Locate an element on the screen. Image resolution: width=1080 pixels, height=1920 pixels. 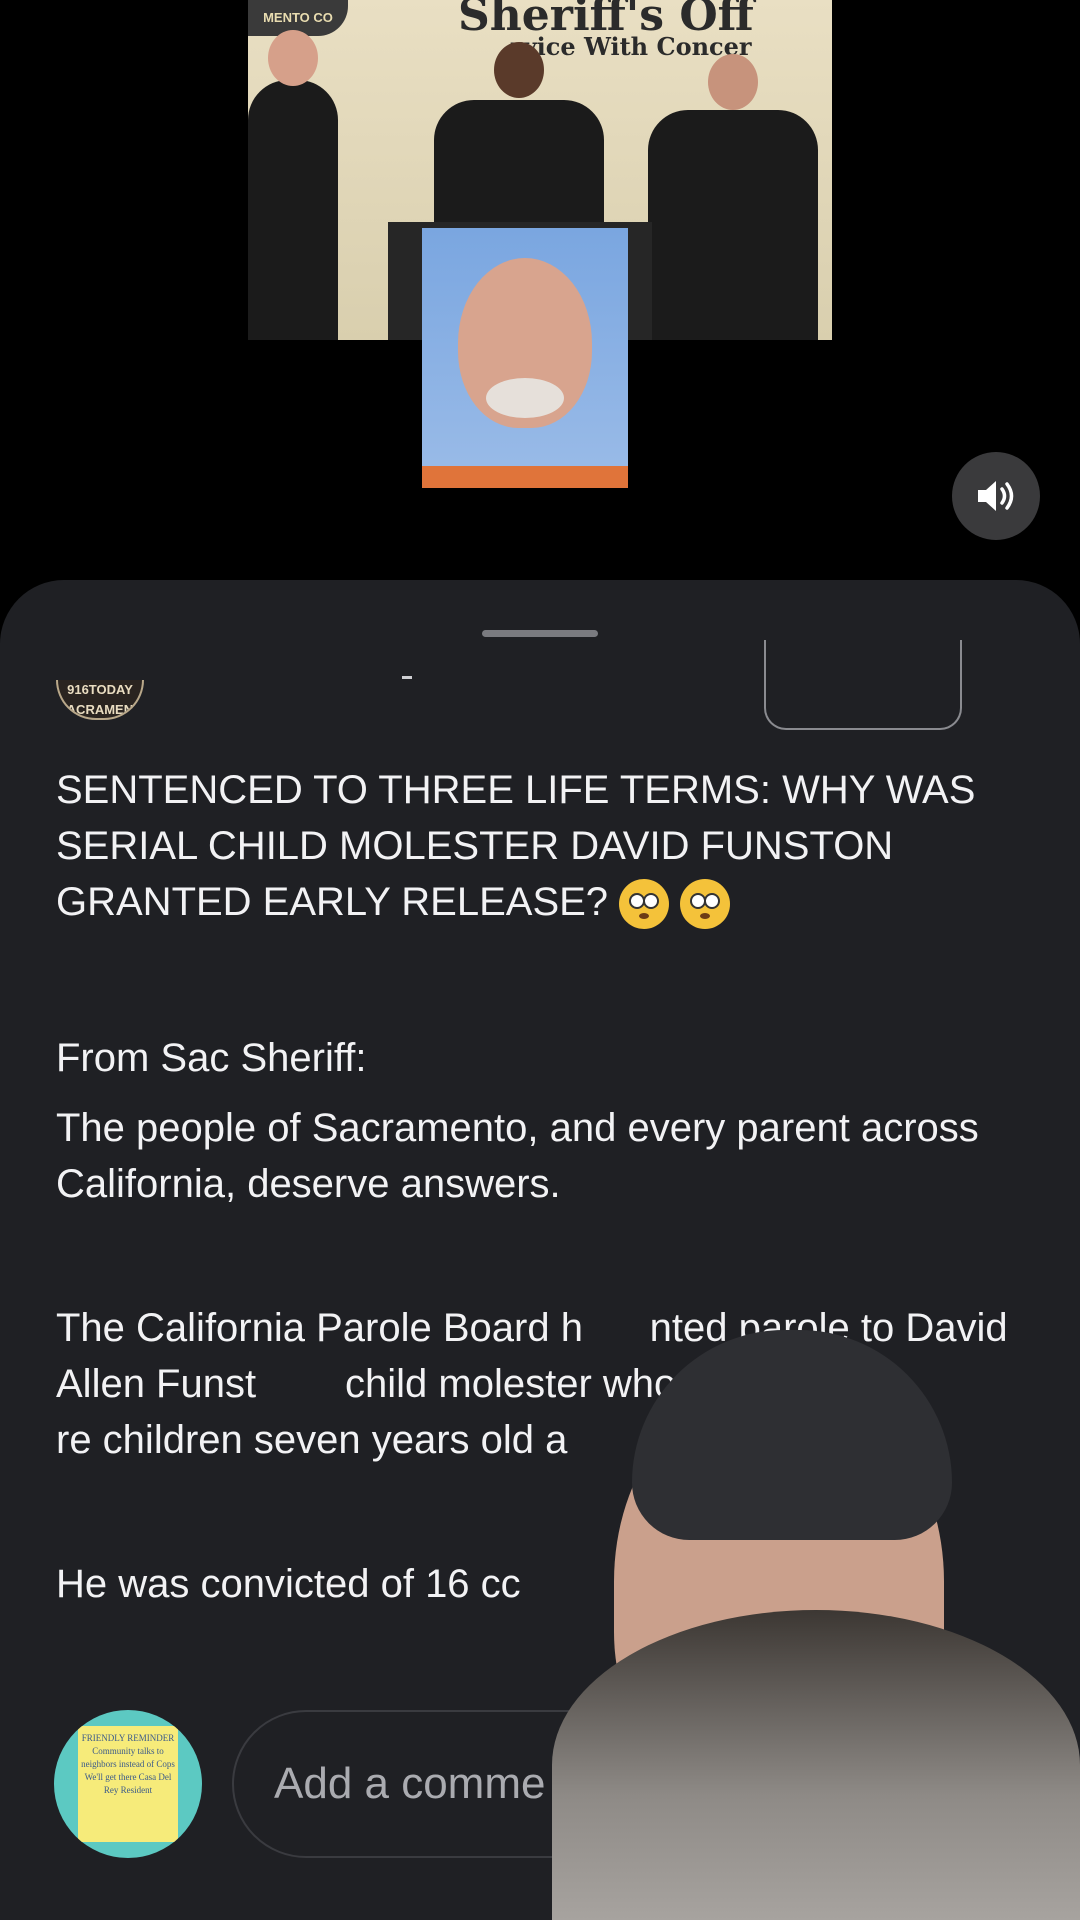
source-avatar: 916TODAY SACRAMENTO is located at coordinates (100, 700).